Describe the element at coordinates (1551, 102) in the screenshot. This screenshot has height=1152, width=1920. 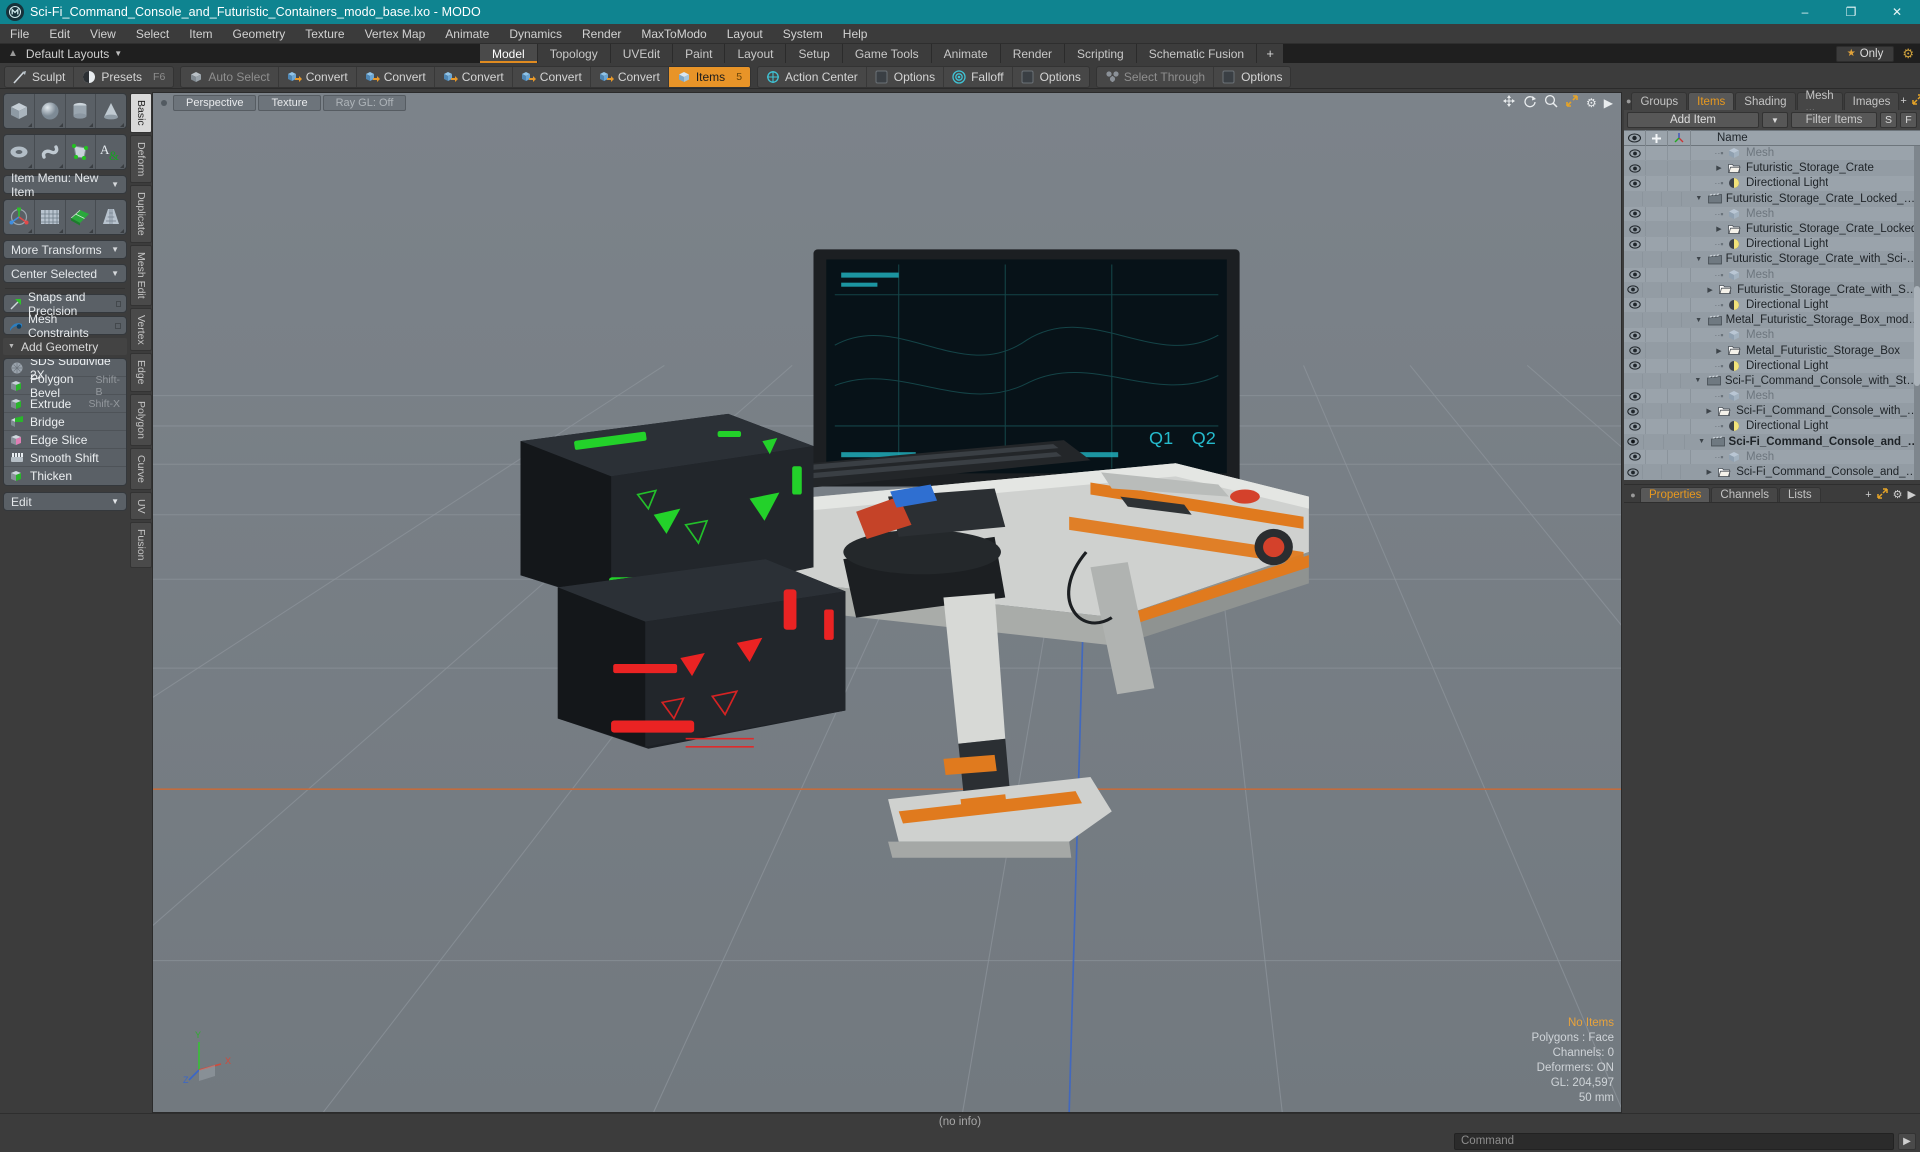
I see `zoom-icon` at that location.